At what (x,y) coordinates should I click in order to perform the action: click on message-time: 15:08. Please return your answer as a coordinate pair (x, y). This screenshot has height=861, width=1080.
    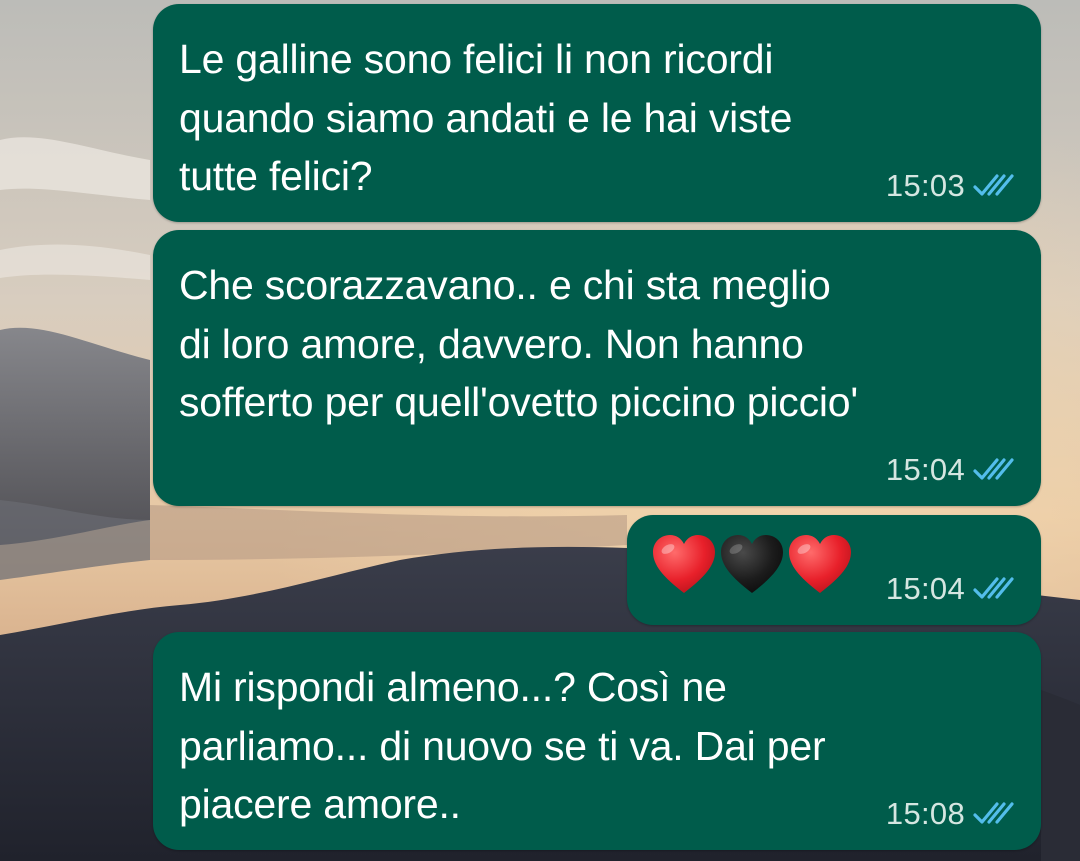
    Looking at the image, I should click on (925, 813).